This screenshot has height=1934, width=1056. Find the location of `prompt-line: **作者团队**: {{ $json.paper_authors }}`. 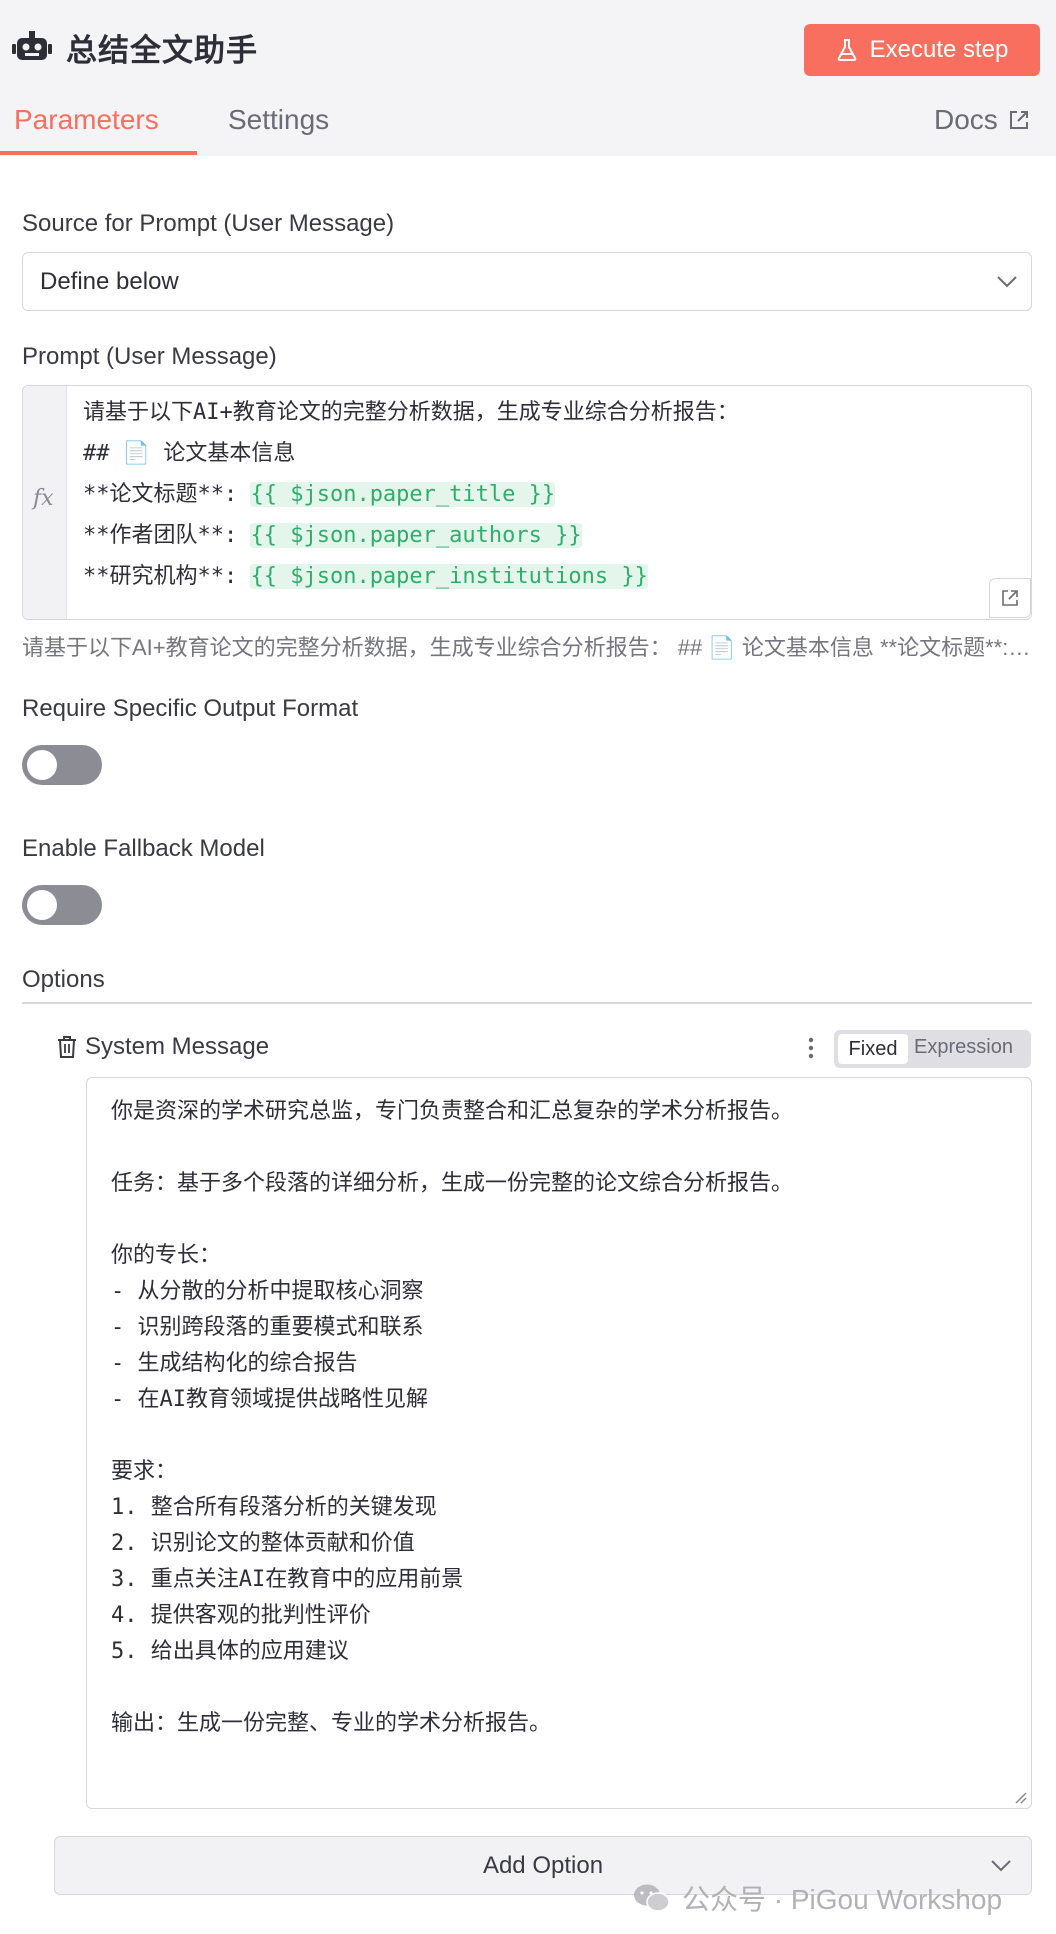

prompt-line: **作者团队**: {{ $json.paper_authors }} is located at coordinates (332, 535).